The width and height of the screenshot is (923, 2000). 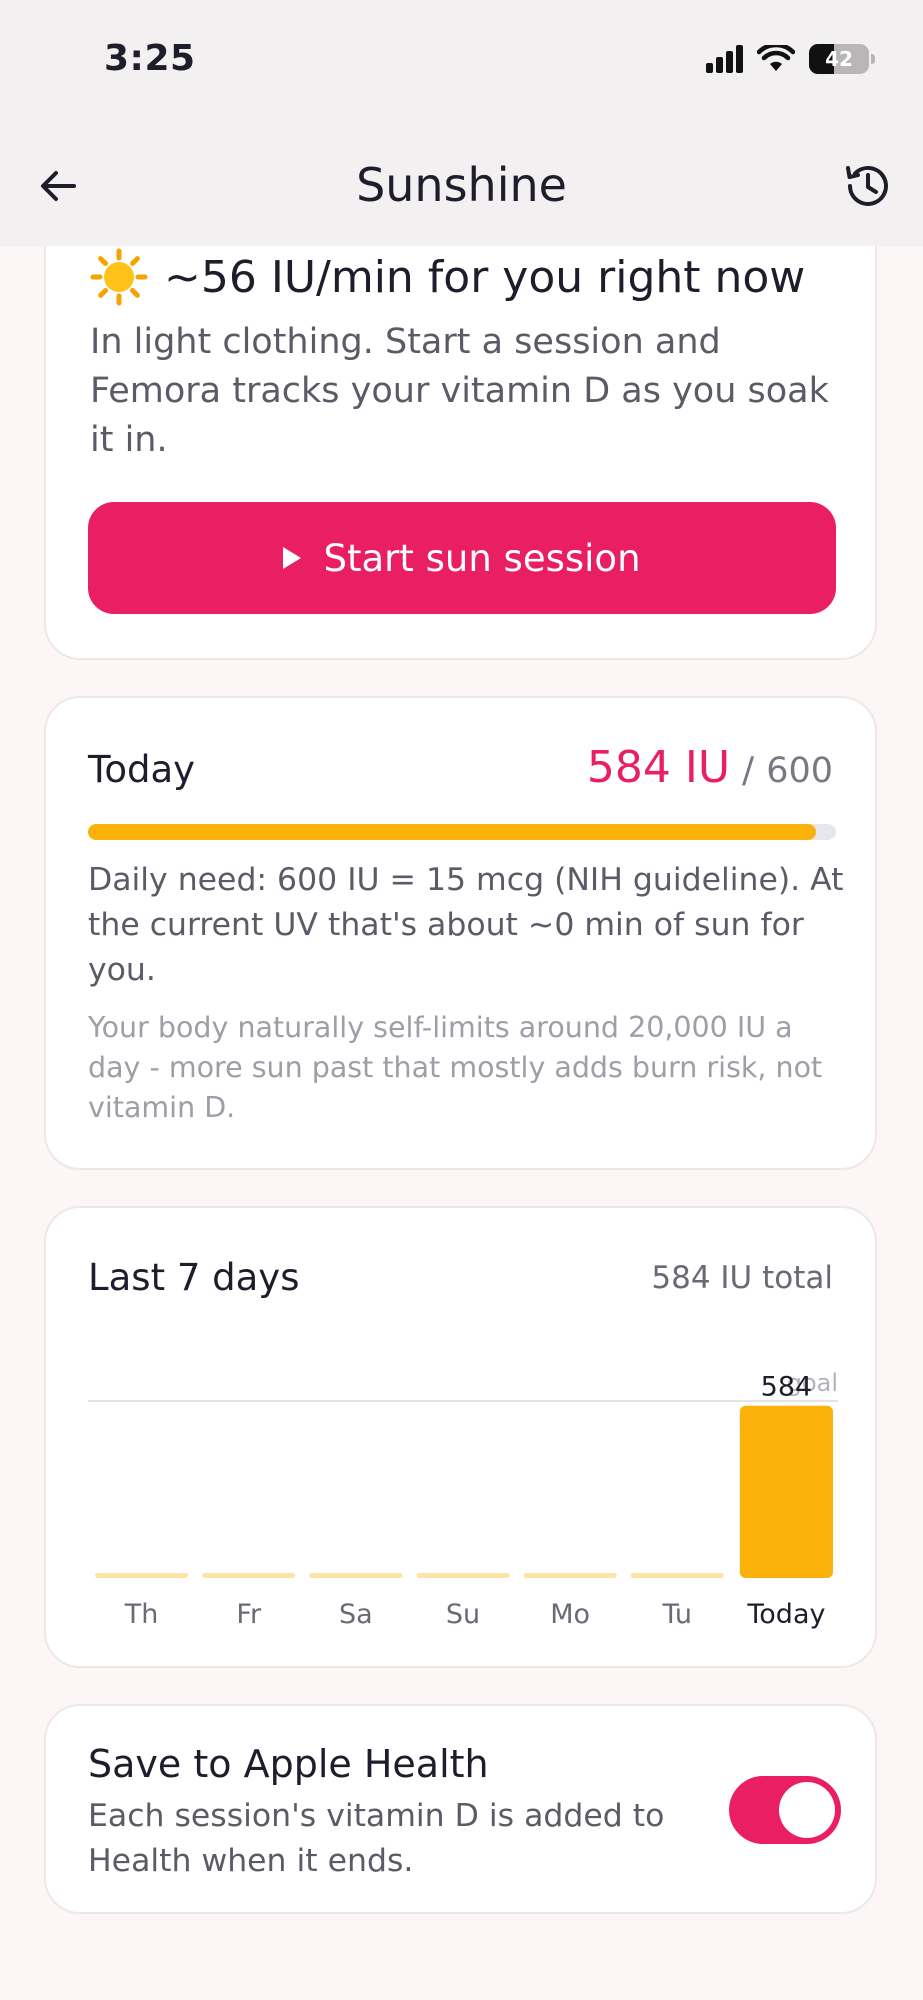 What do you see at coordinates (356, 1614) in the screenshot?
I see `chart-category-label: Sa` at bounding box center [356, 1614].